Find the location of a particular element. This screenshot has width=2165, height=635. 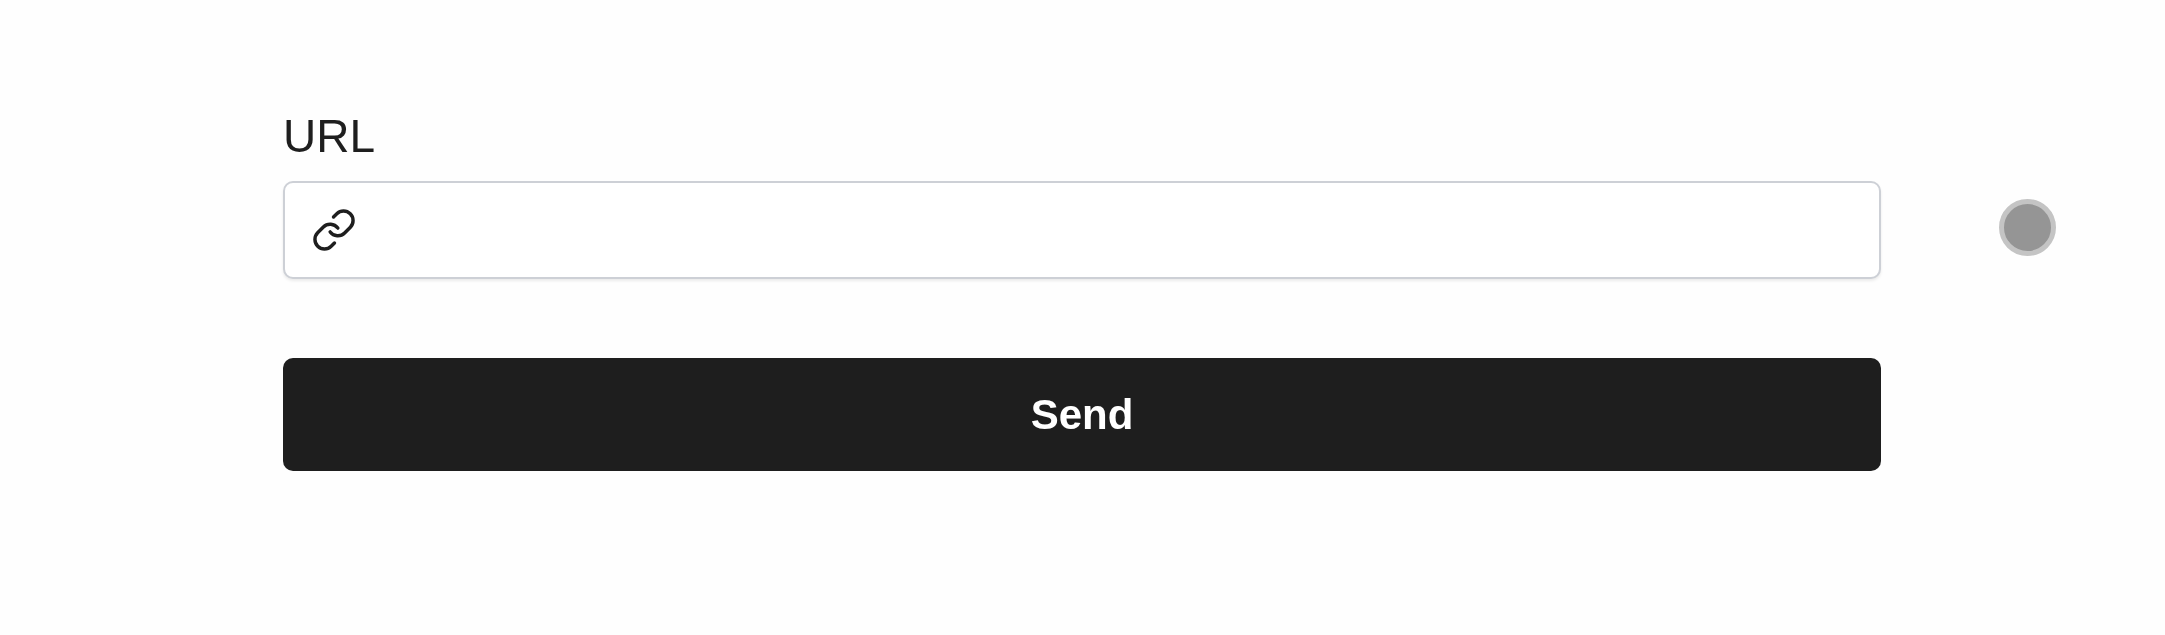

url-label: URL is located at coordinates (329, 136).